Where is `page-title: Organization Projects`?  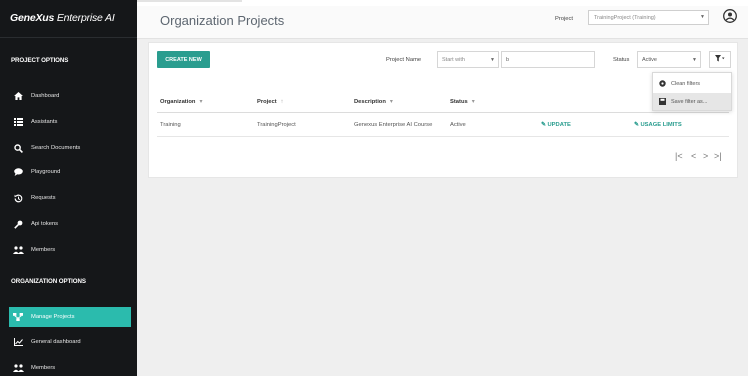 page-title: Organization Projects is located at coordinates (222, 20).